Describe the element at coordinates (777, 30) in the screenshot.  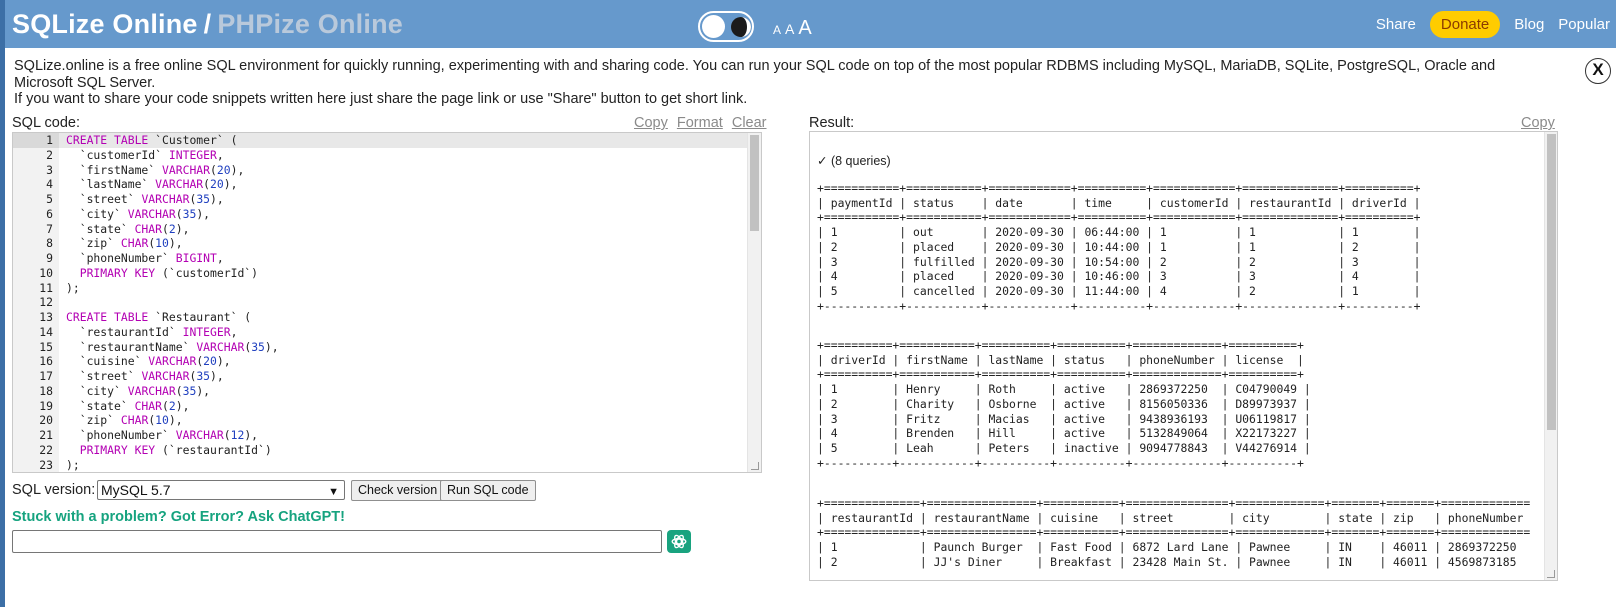
I see `font-size-small-button: A` at that location.